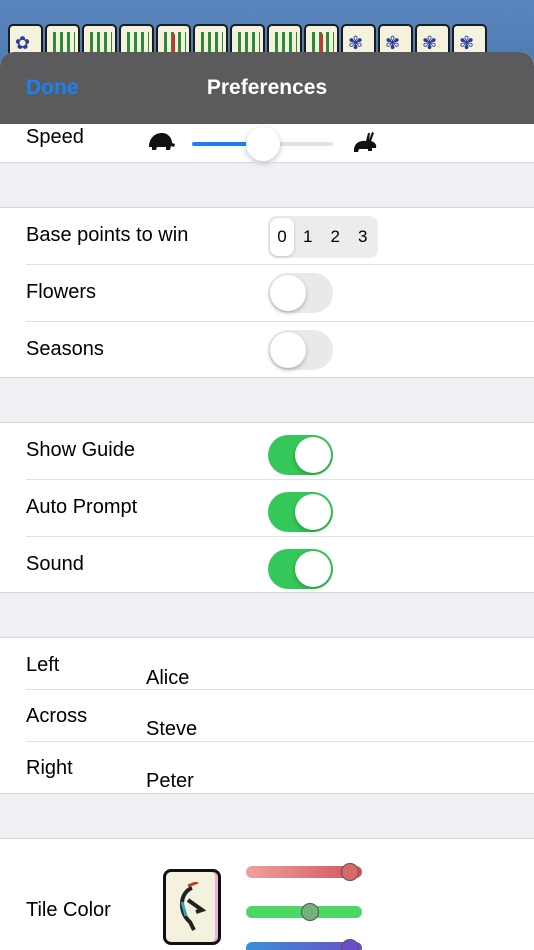 The width and height of the screenshot is (534, 950). I want to click on player-row-left: Left Alice, so click(267, 663).